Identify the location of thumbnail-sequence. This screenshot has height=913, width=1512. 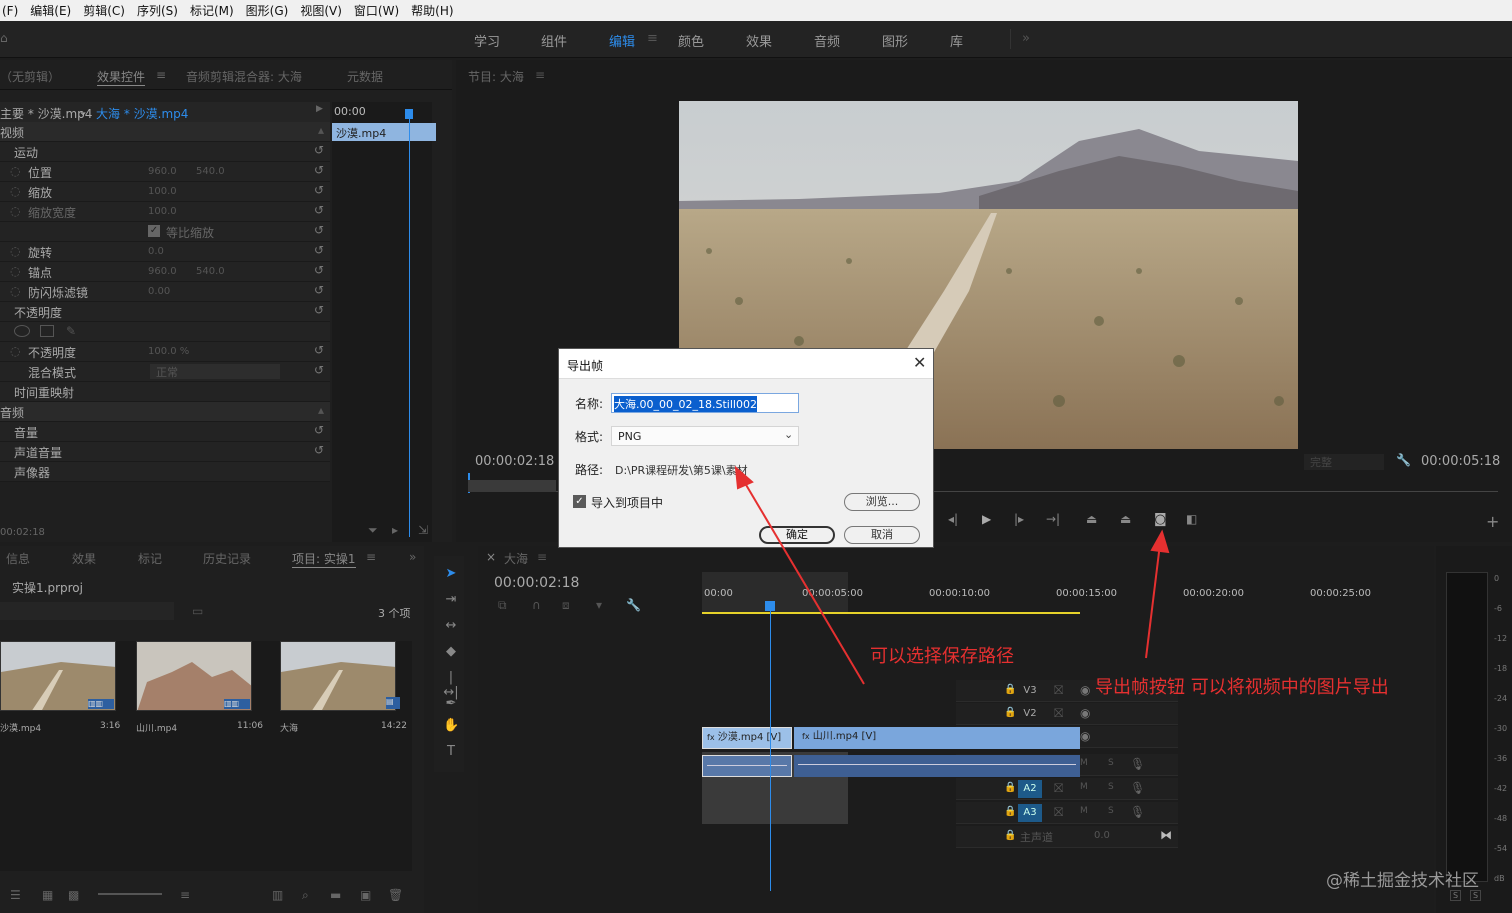
(338, 676).